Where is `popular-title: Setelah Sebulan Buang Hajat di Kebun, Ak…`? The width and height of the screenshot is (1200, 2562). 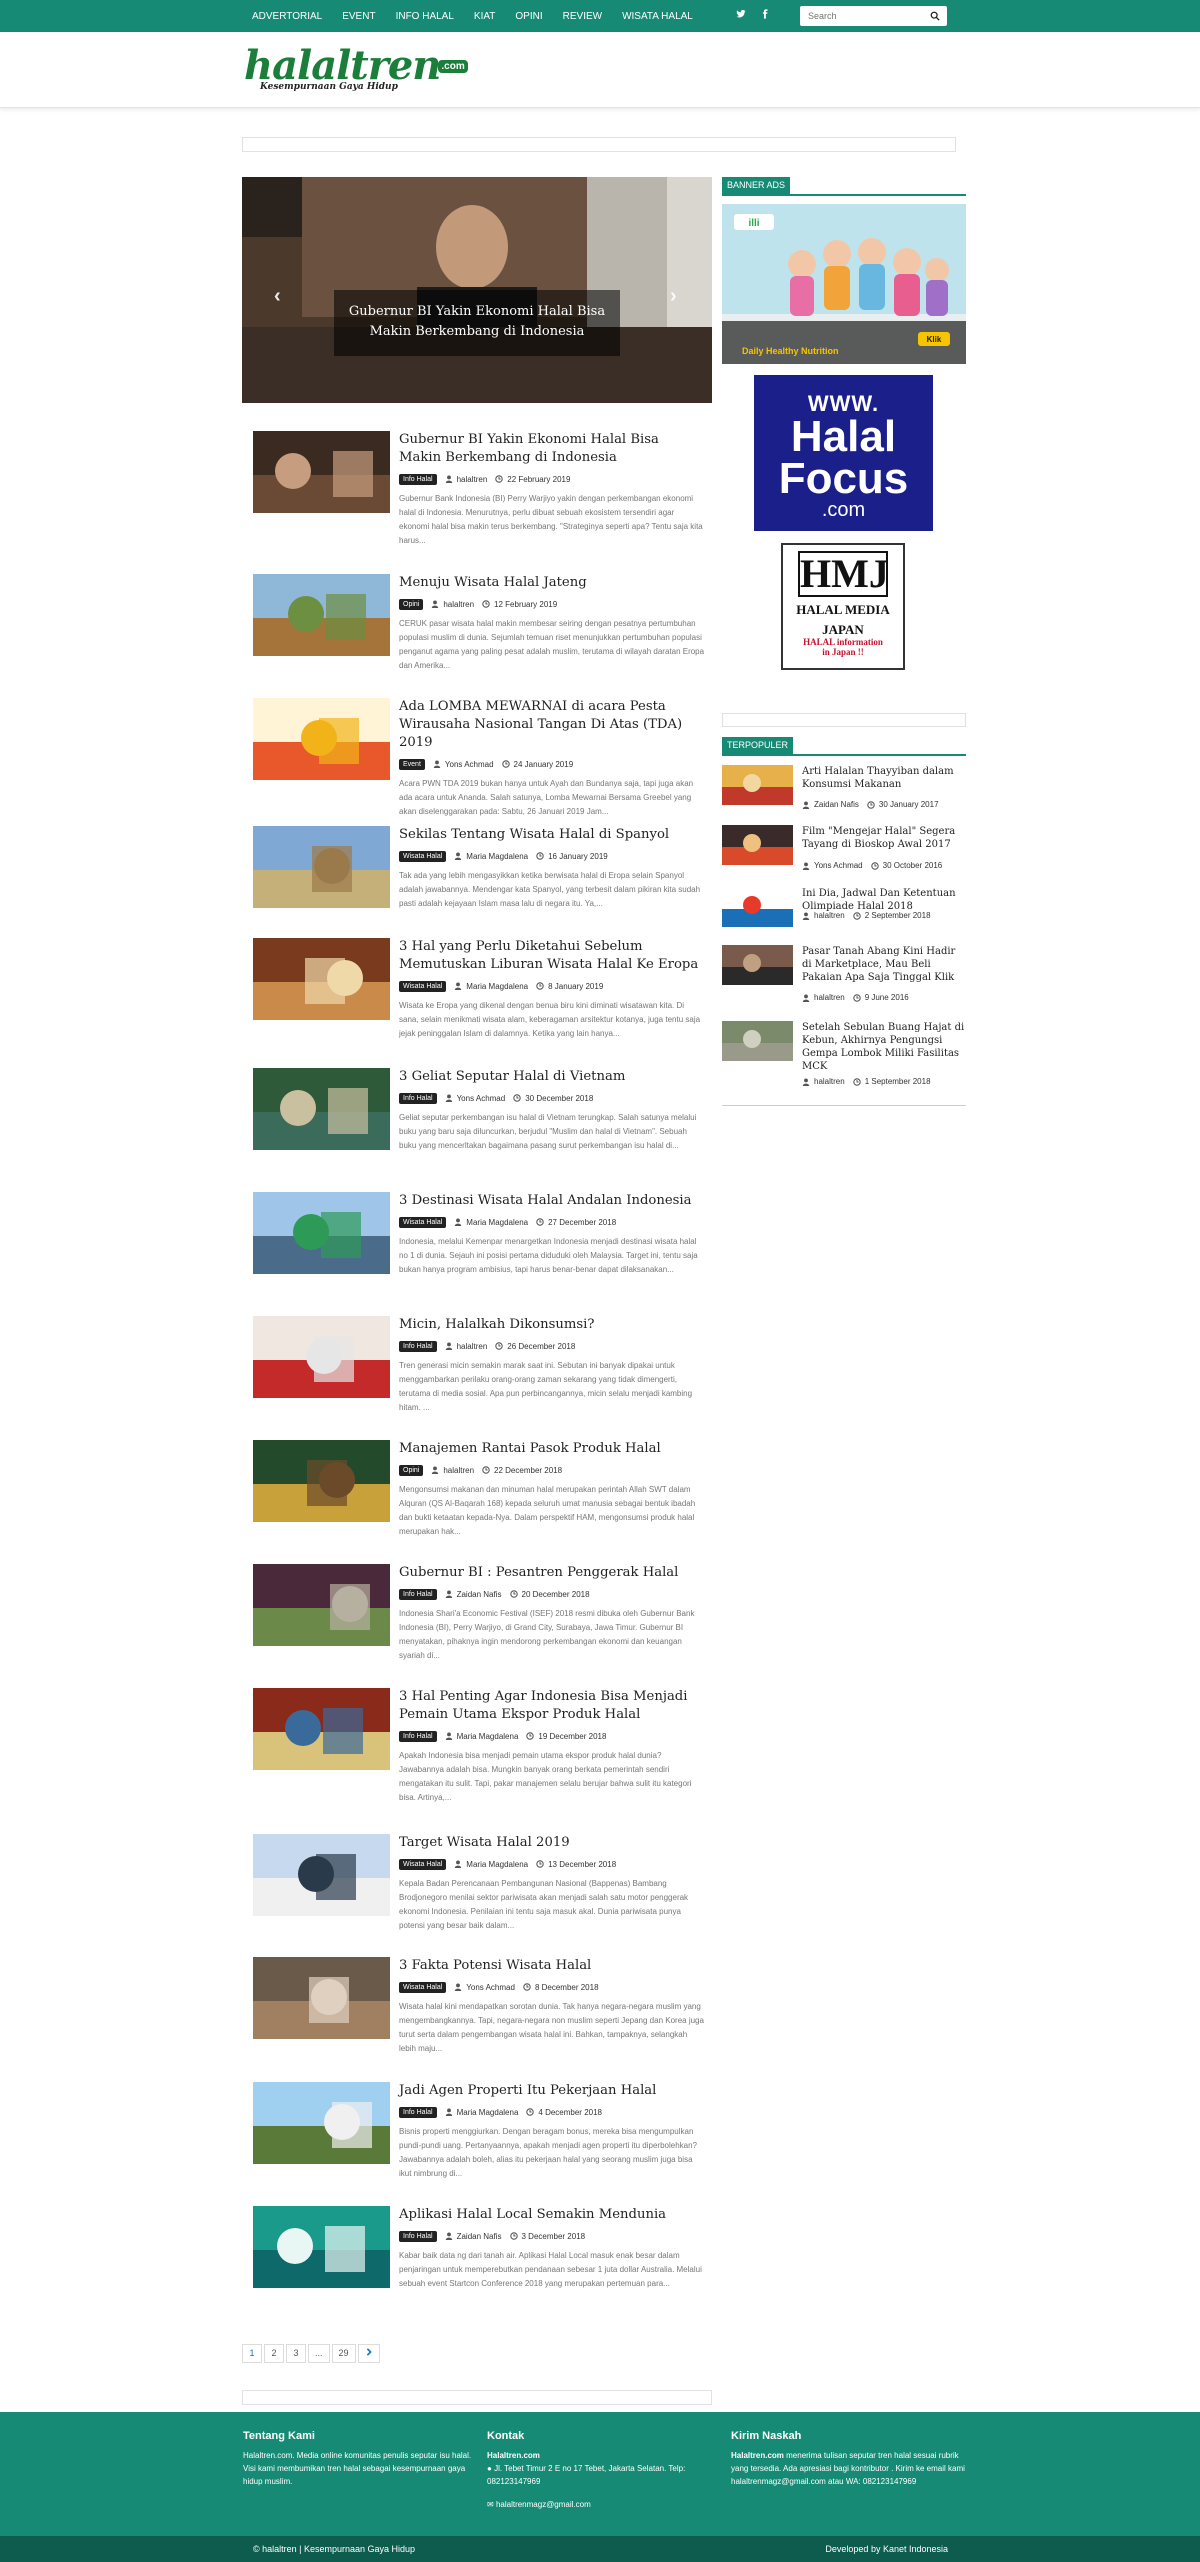
popular-title: Setelah Sebulan Buang Hajat di Kebun, Ak… is located at coordinates (884, 1047).